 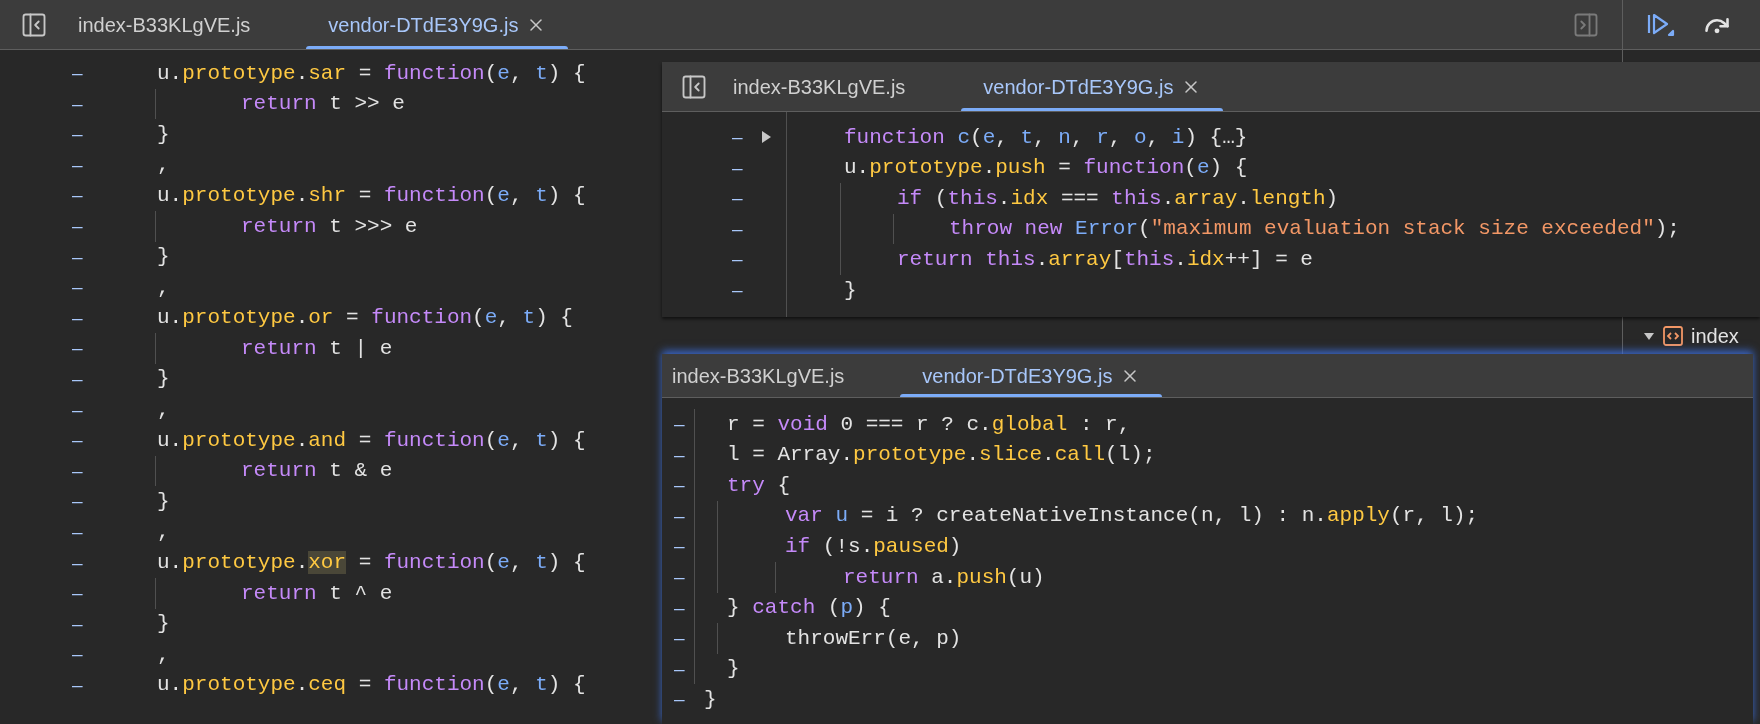 I want to click on code-line: return t & e, so click(x=317, y=471).